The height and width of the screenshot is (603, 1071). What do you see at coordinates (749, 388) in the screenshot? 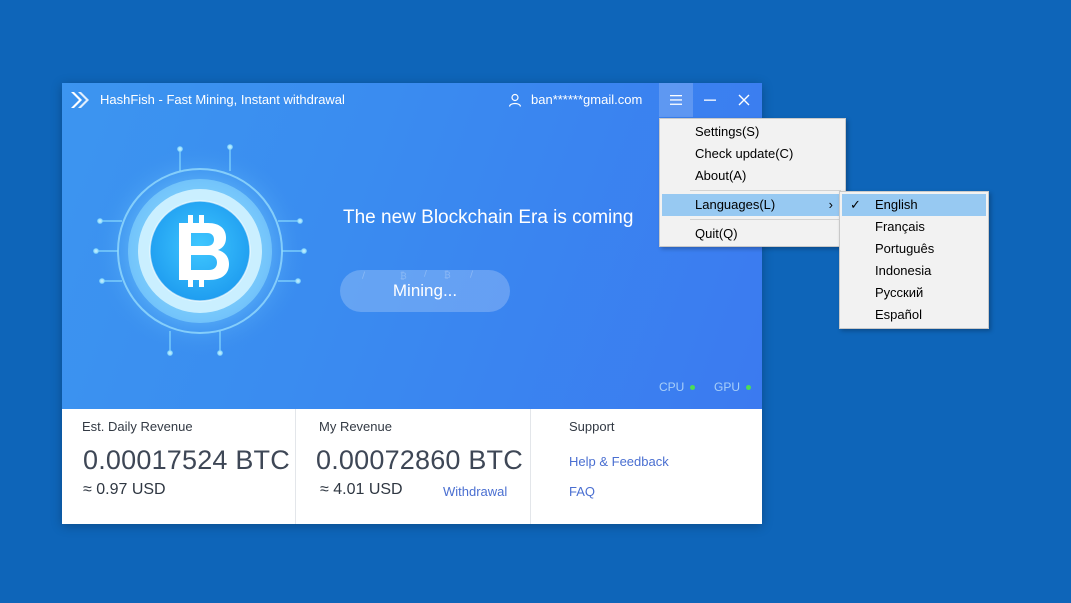
I see `gpu-status-dot` at bounding box center [749, 388].